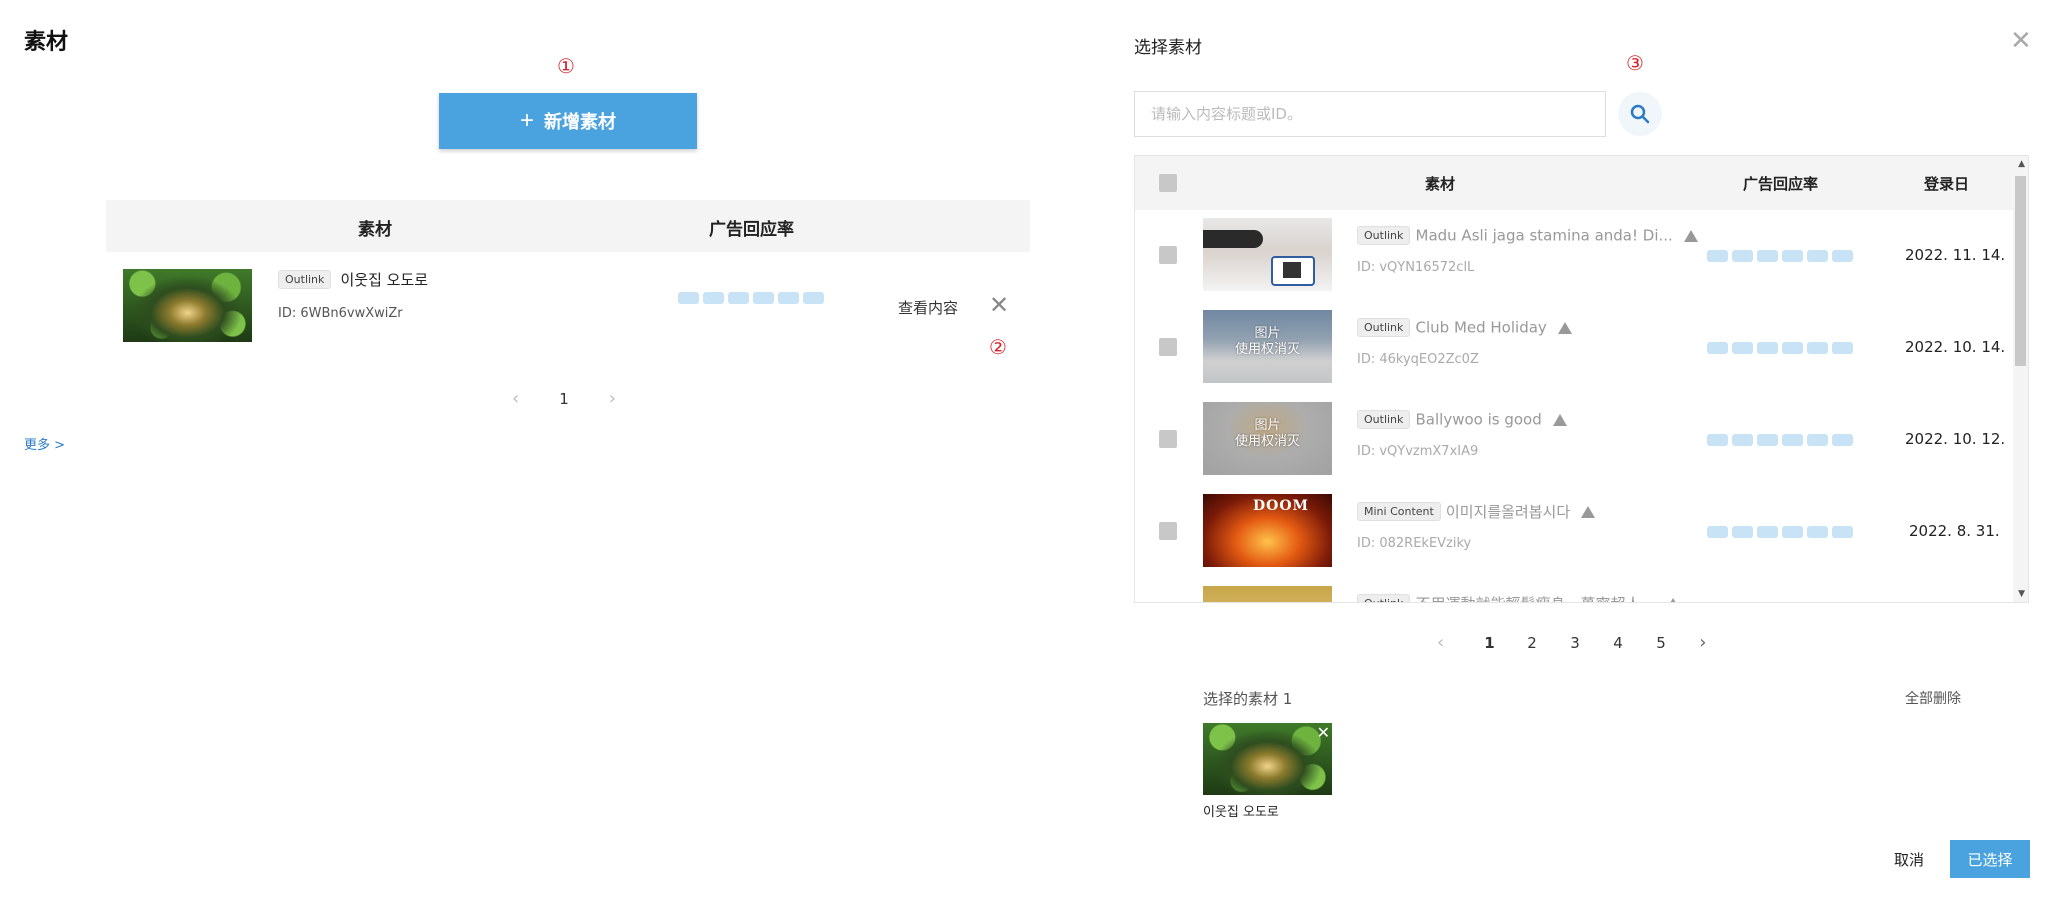  Describe the element at coordinates (1955, 255) in the screenshot. I see `register-date: 2022. 11. 14.` at that location.